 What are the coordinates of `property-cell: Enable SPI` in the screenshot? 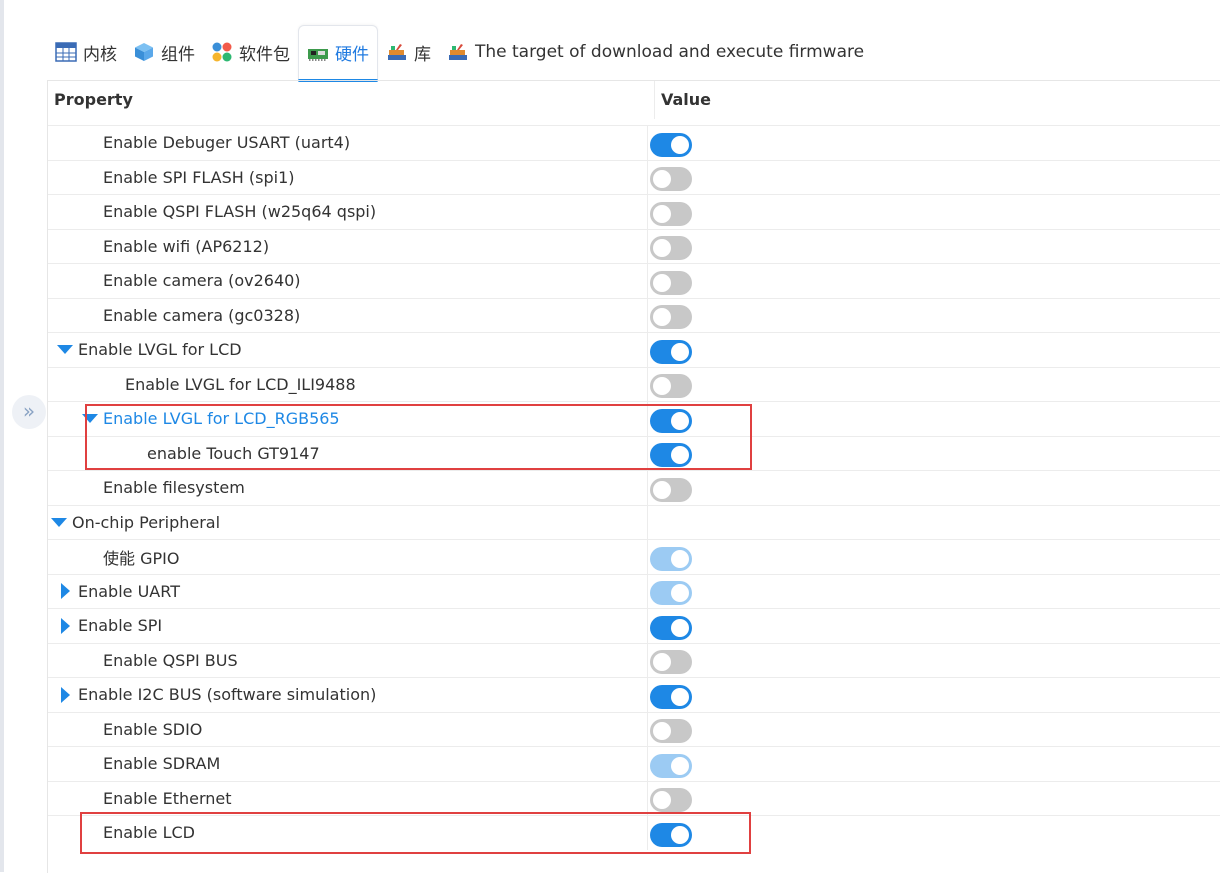 It's located at (348, 626).